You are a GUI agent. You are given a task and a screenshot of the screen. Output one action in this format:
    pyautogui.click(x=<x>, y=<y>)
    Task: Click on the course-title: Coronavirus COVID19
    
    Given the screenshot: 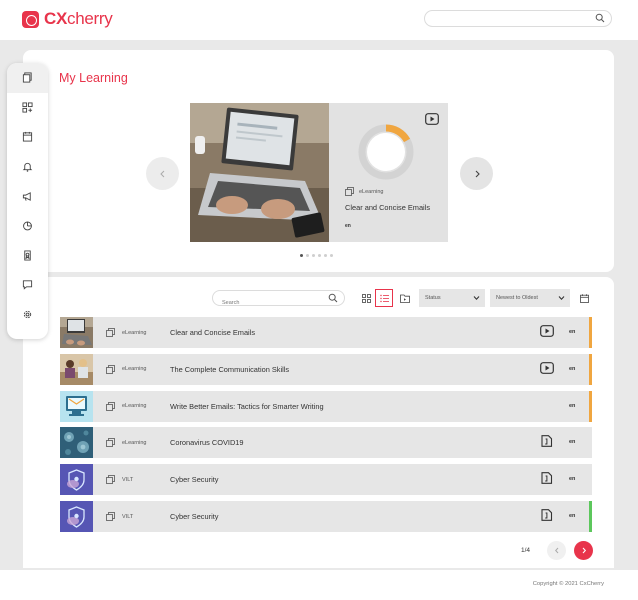 What is the action you would take?
    pyautogui.click(x=207, y=442)
    